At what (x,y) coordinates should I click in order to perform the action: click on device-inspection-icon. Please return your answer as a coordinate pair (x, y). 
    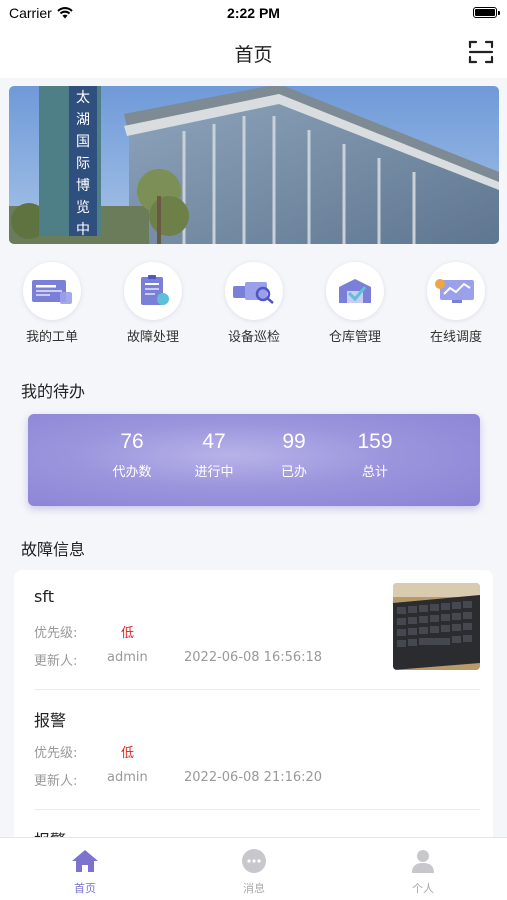
    Looking at the image, I should click on (254, 291).